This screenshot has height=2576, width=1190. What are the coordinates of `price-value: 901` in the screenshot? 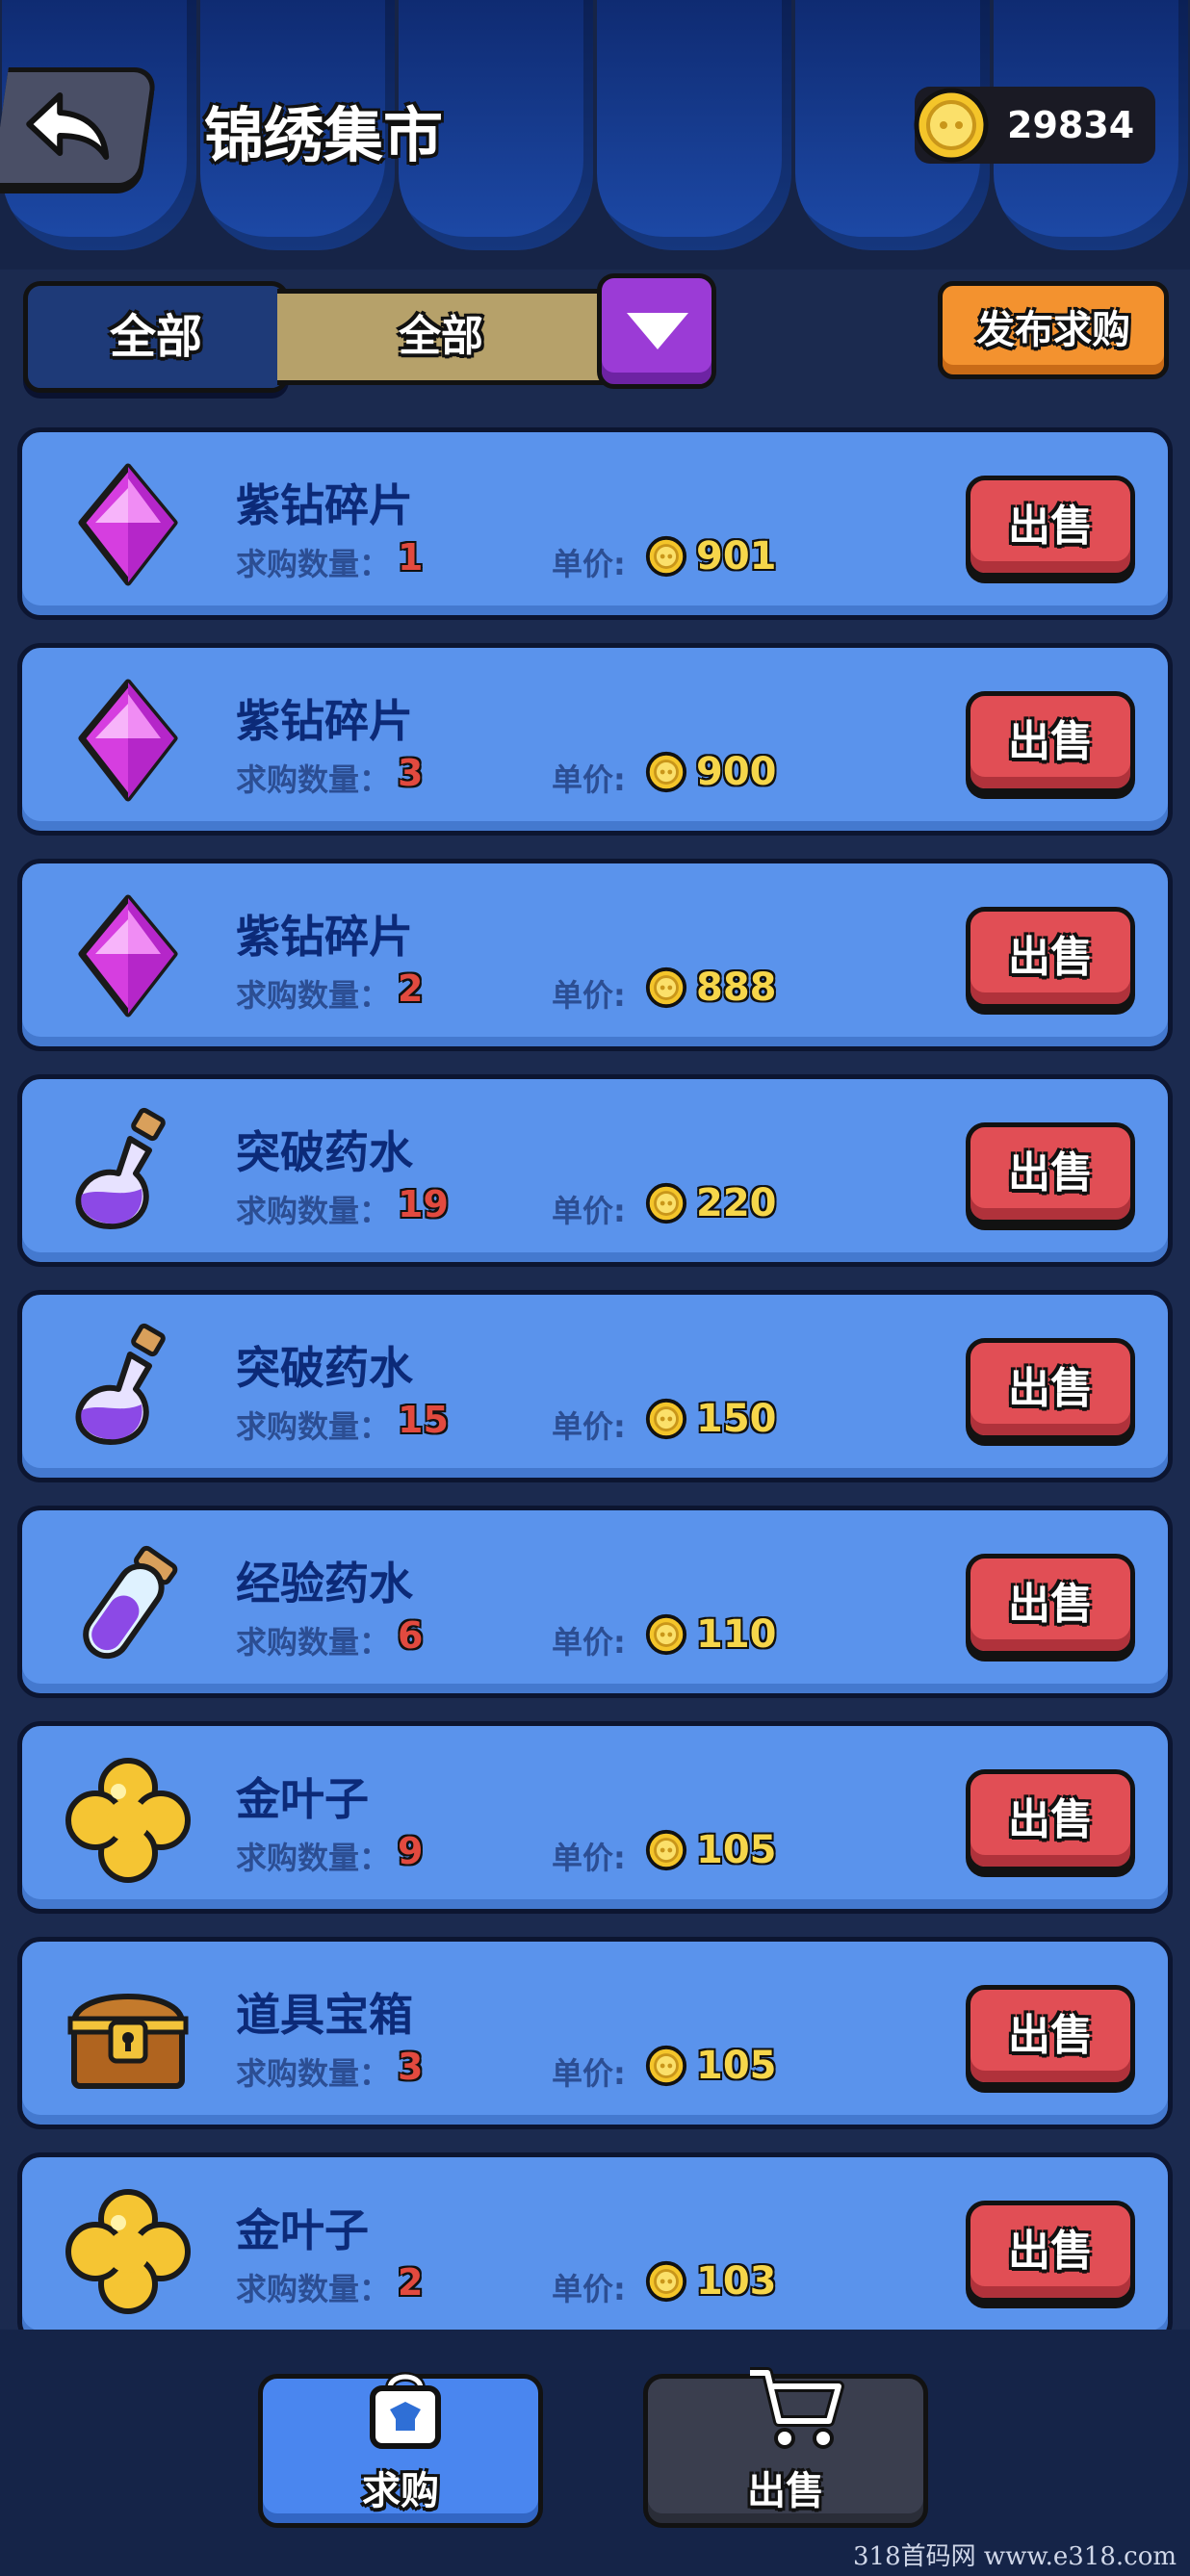 It's located at (737, 556).